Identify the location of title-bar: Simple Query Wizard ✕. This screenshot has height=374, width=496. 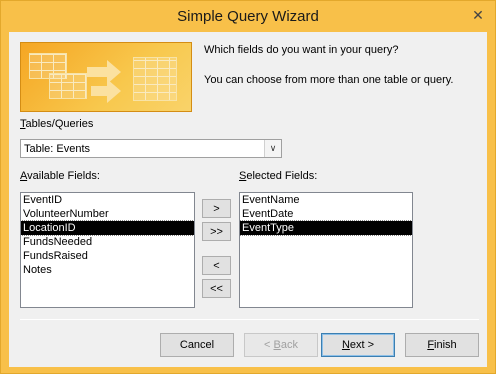
(248, 16).